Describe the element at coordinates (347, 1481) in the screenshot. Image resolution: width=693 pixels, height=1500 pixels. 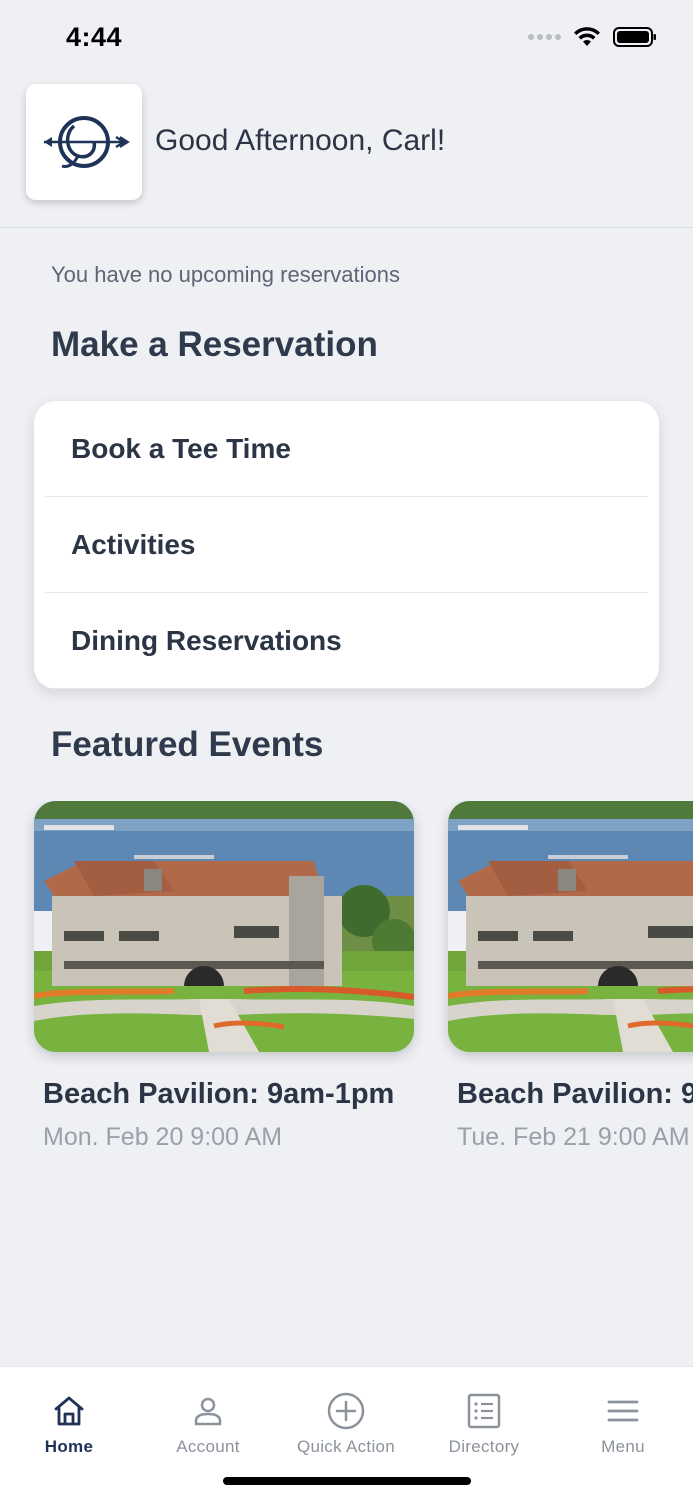
I see `home-indicator` at that location.